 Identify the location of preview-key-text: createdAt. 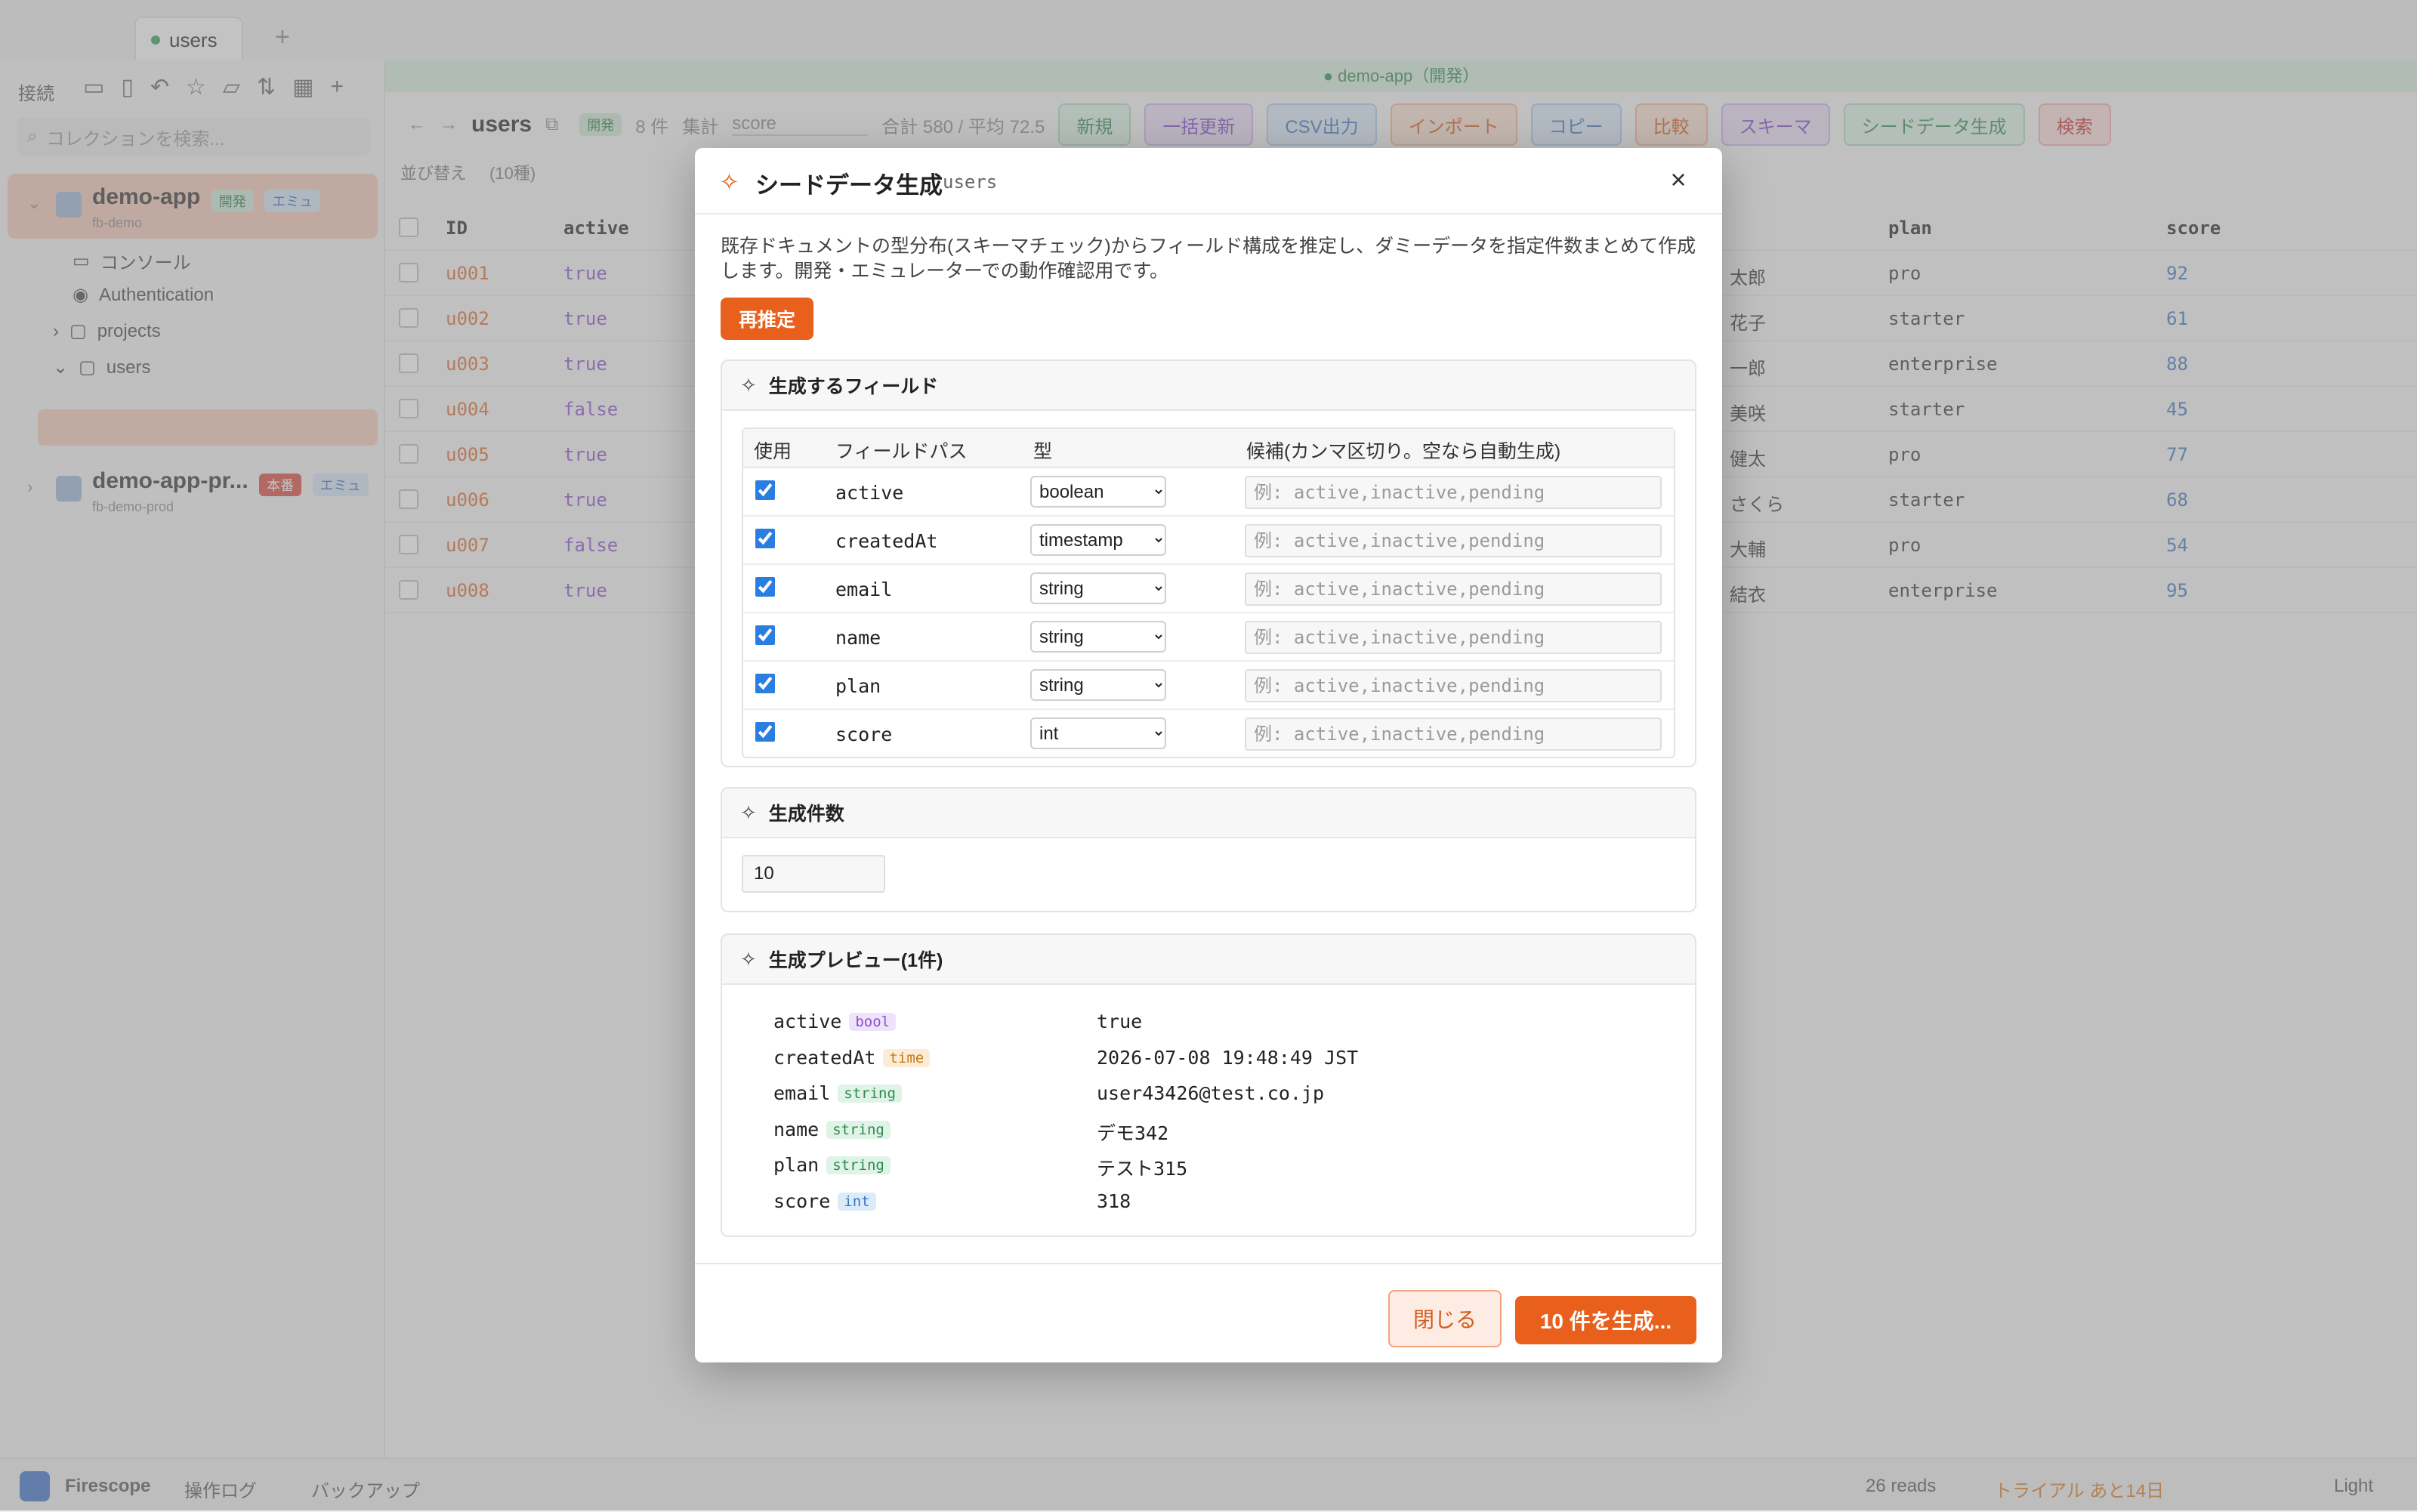
(824, 1057).